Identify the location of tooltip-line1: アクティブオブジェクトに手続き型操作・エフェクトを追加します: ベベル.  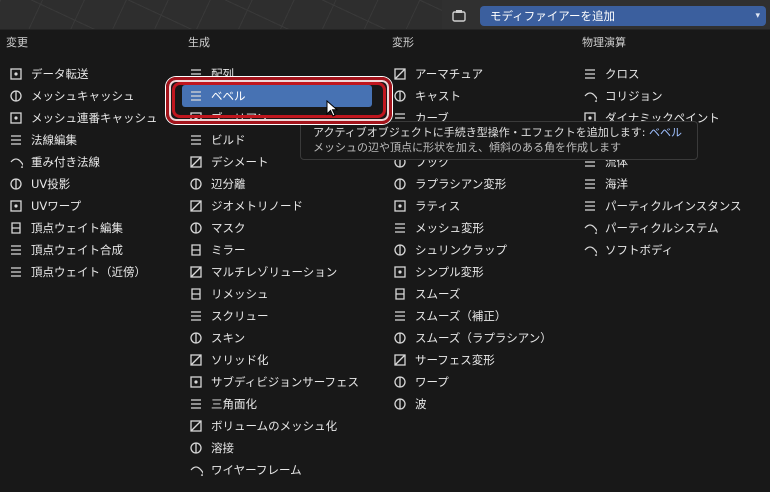
(499, 132).